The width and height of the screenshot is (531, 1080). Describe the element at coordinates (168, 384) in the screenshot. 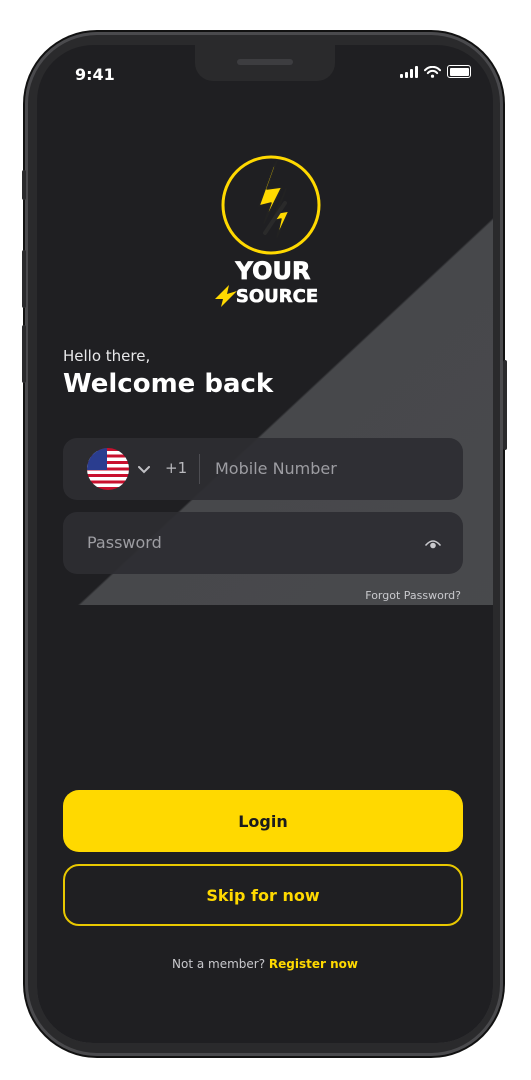

I see `welcome-title: Welcome back` at that location.